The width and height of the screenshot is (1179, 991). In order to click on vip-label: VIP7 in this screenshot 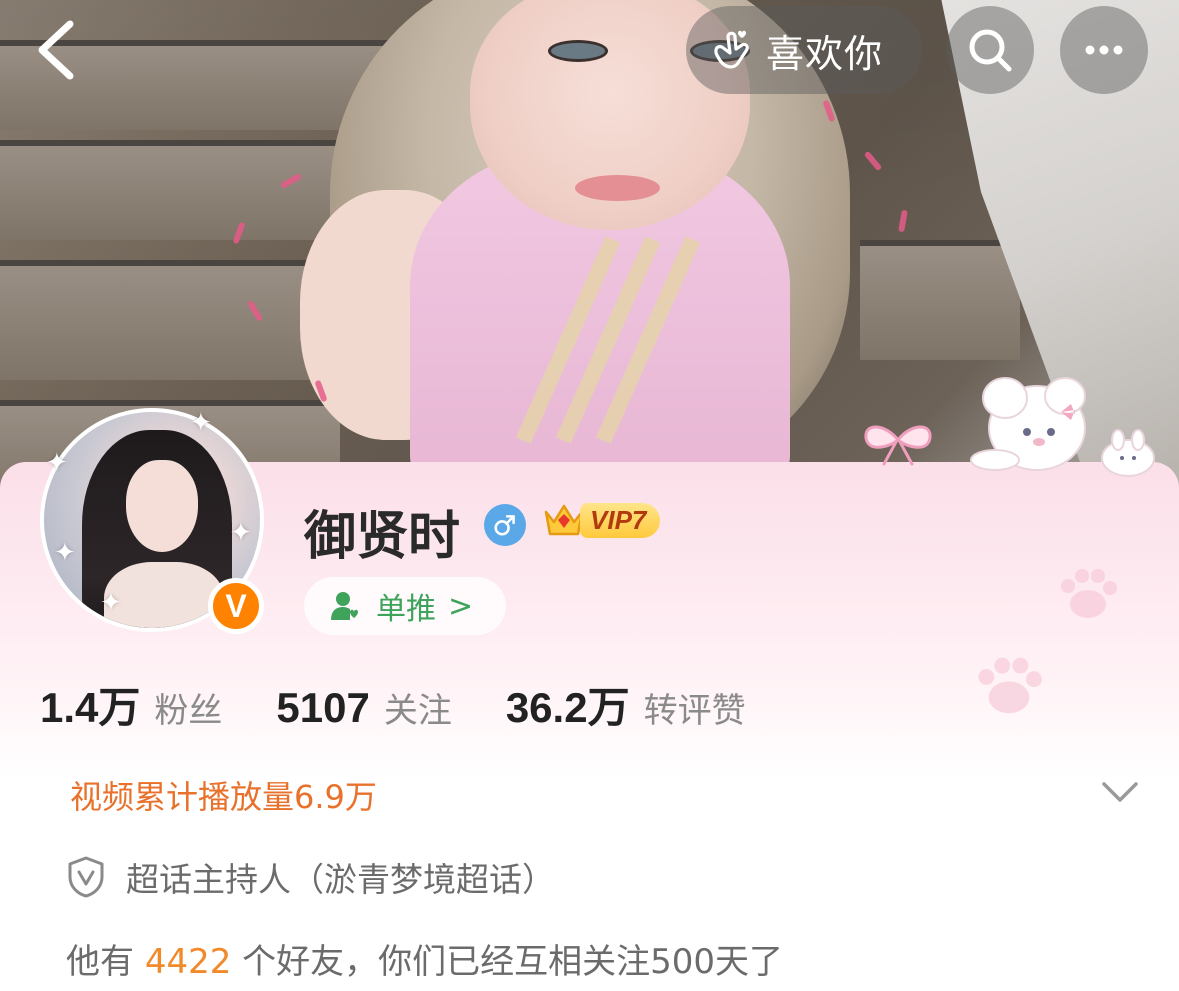, I will do `click(620, 520)`.